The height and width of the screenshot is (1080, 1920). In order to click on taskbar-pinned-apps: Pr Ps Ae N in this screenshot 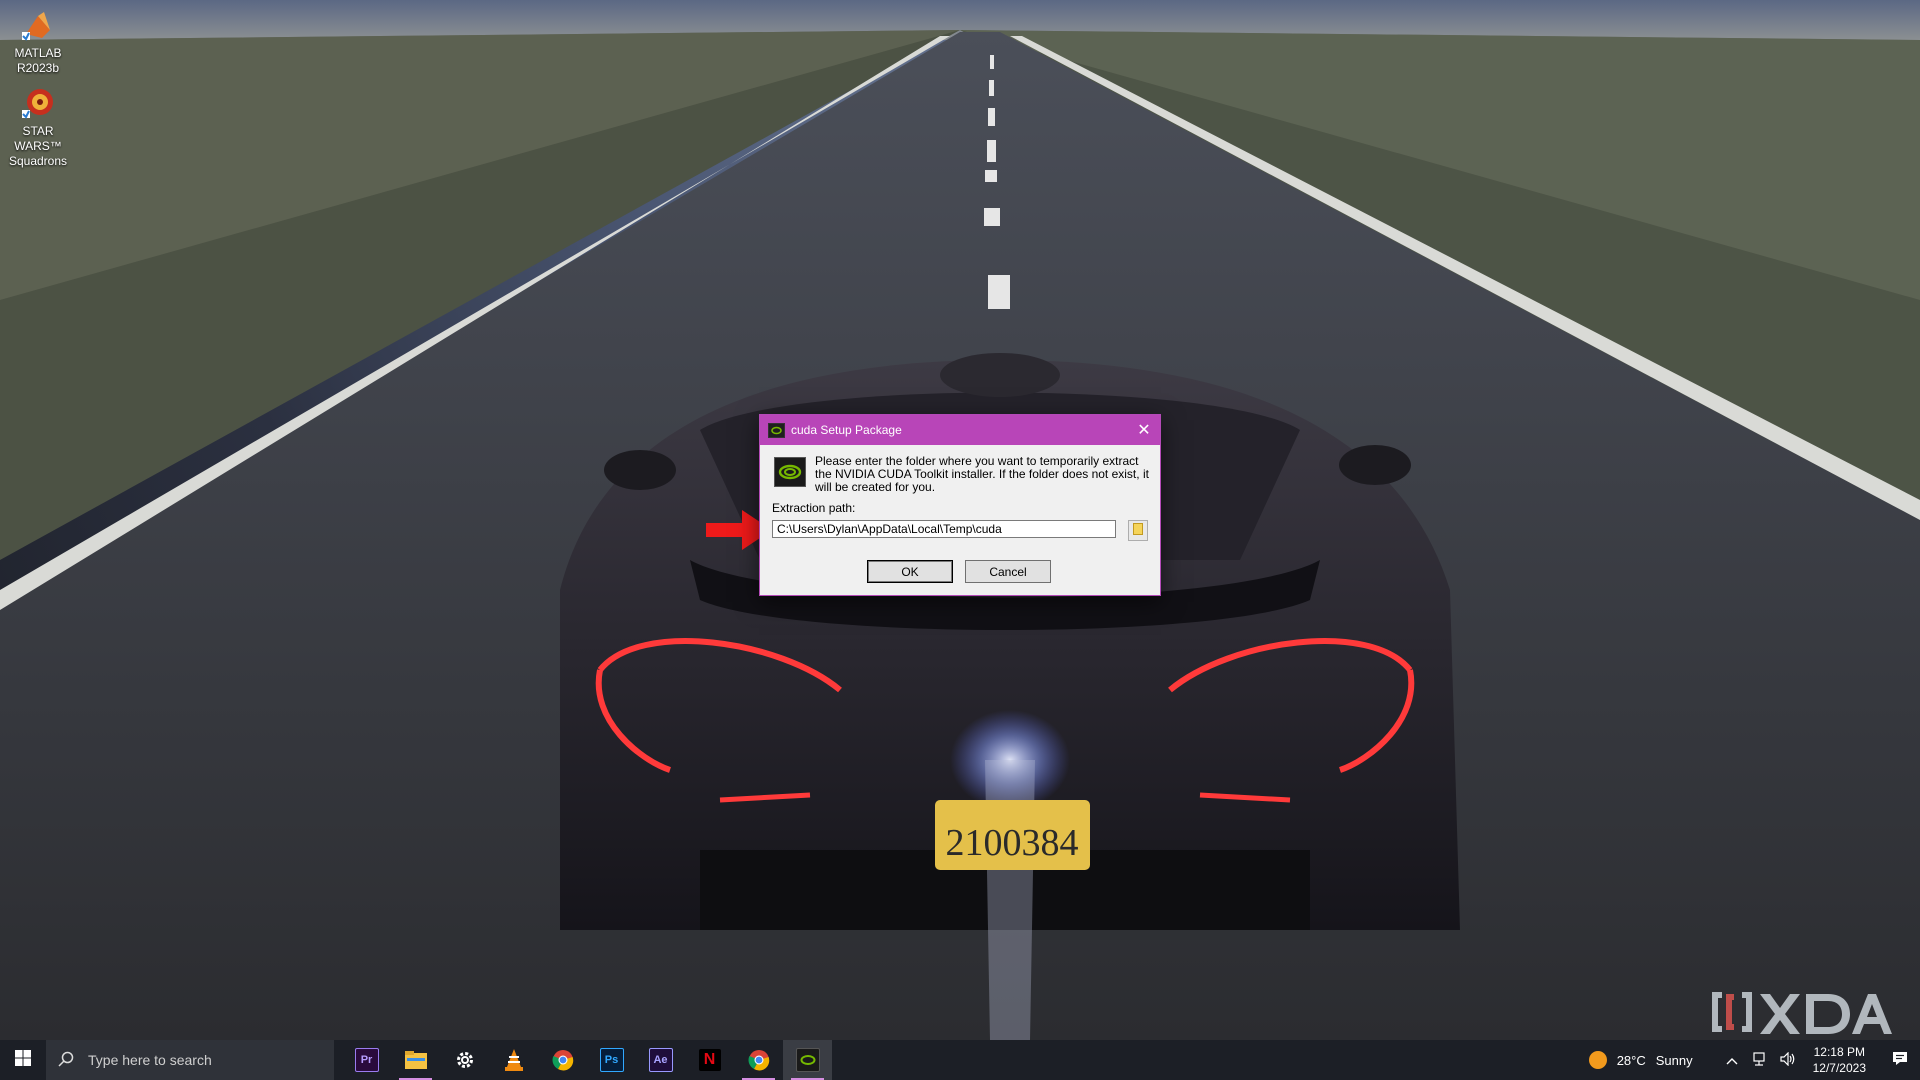, I will do `click(587, 1060)`.